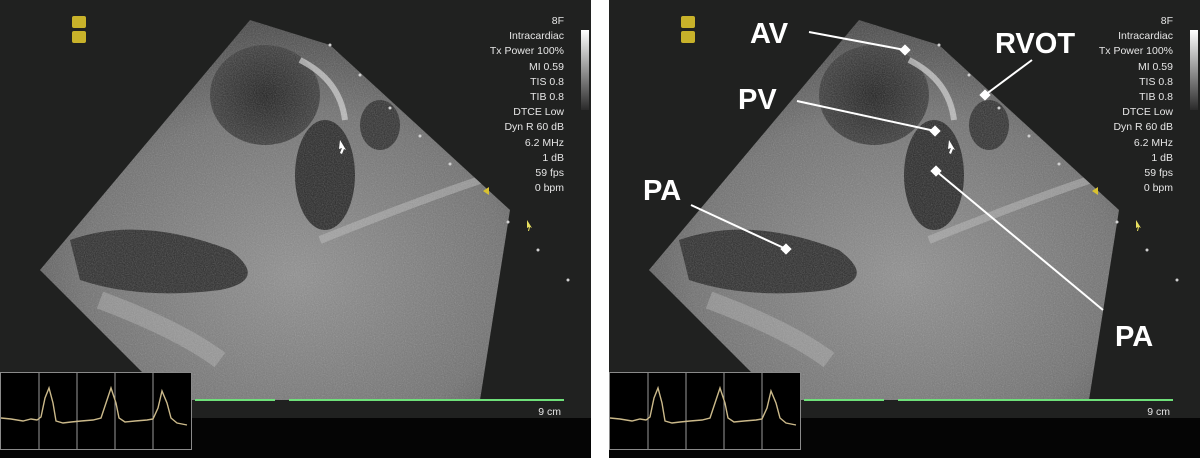 The width and height of the screenshot is (1200, 458). I want to click on label-pv: PV, so click(757, 100).